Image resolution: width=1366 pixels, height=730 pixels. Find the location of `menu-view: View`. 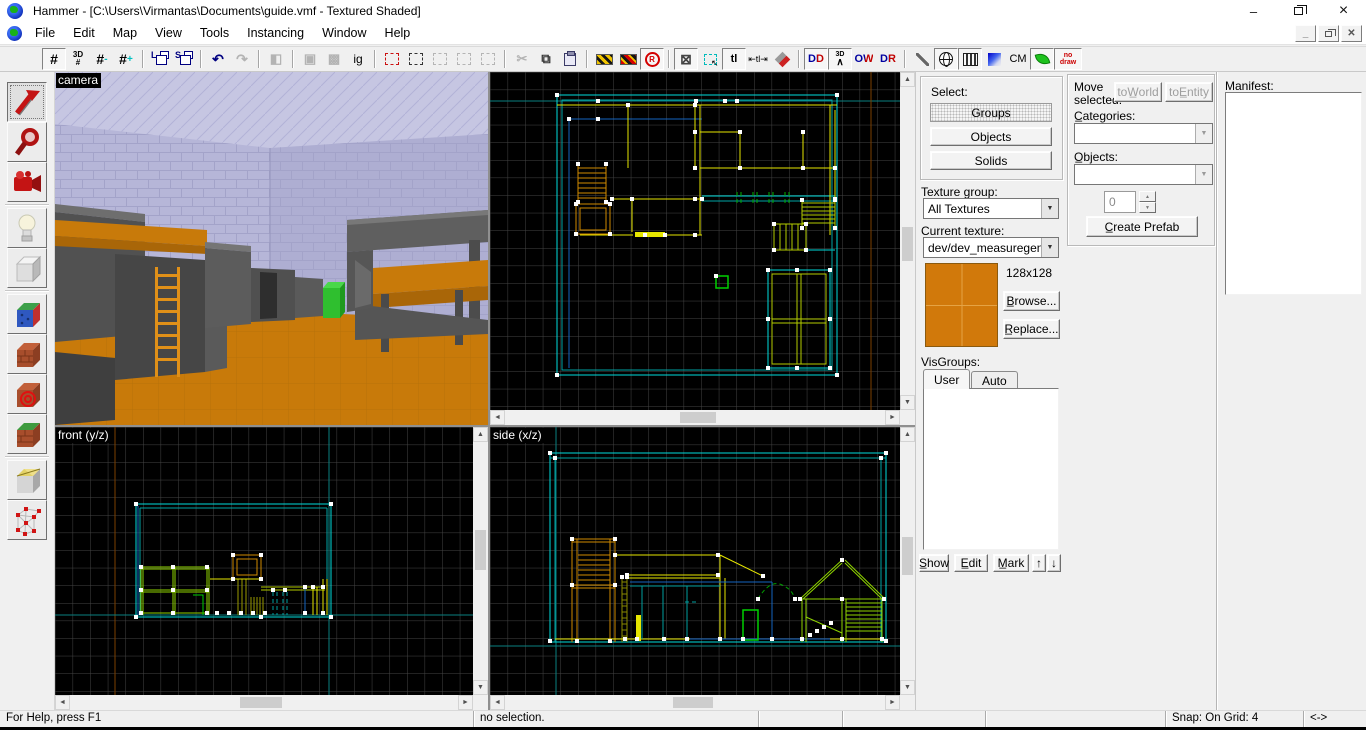

menu-view: View is located at coordinates (168, 33).